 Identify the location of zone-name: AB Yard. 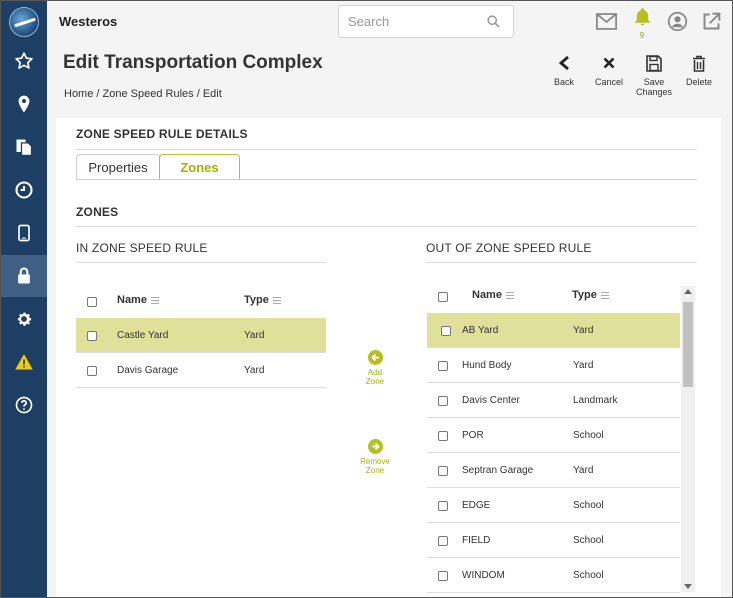
(480, 330).